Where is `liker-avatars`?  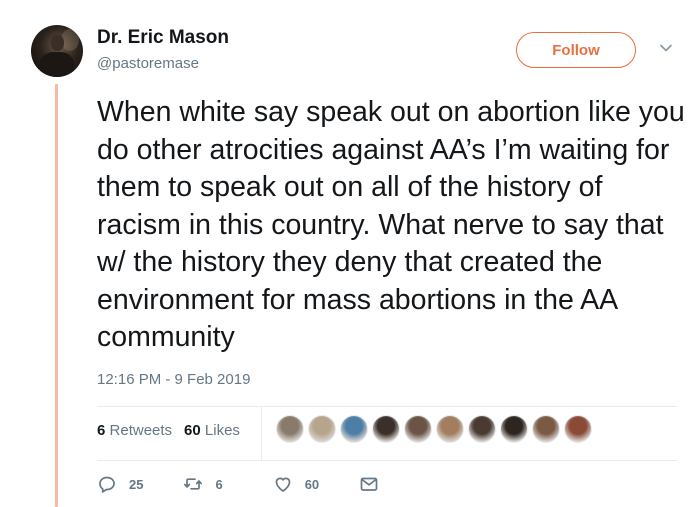
liker-avatars is located at coordinates (436, 429).